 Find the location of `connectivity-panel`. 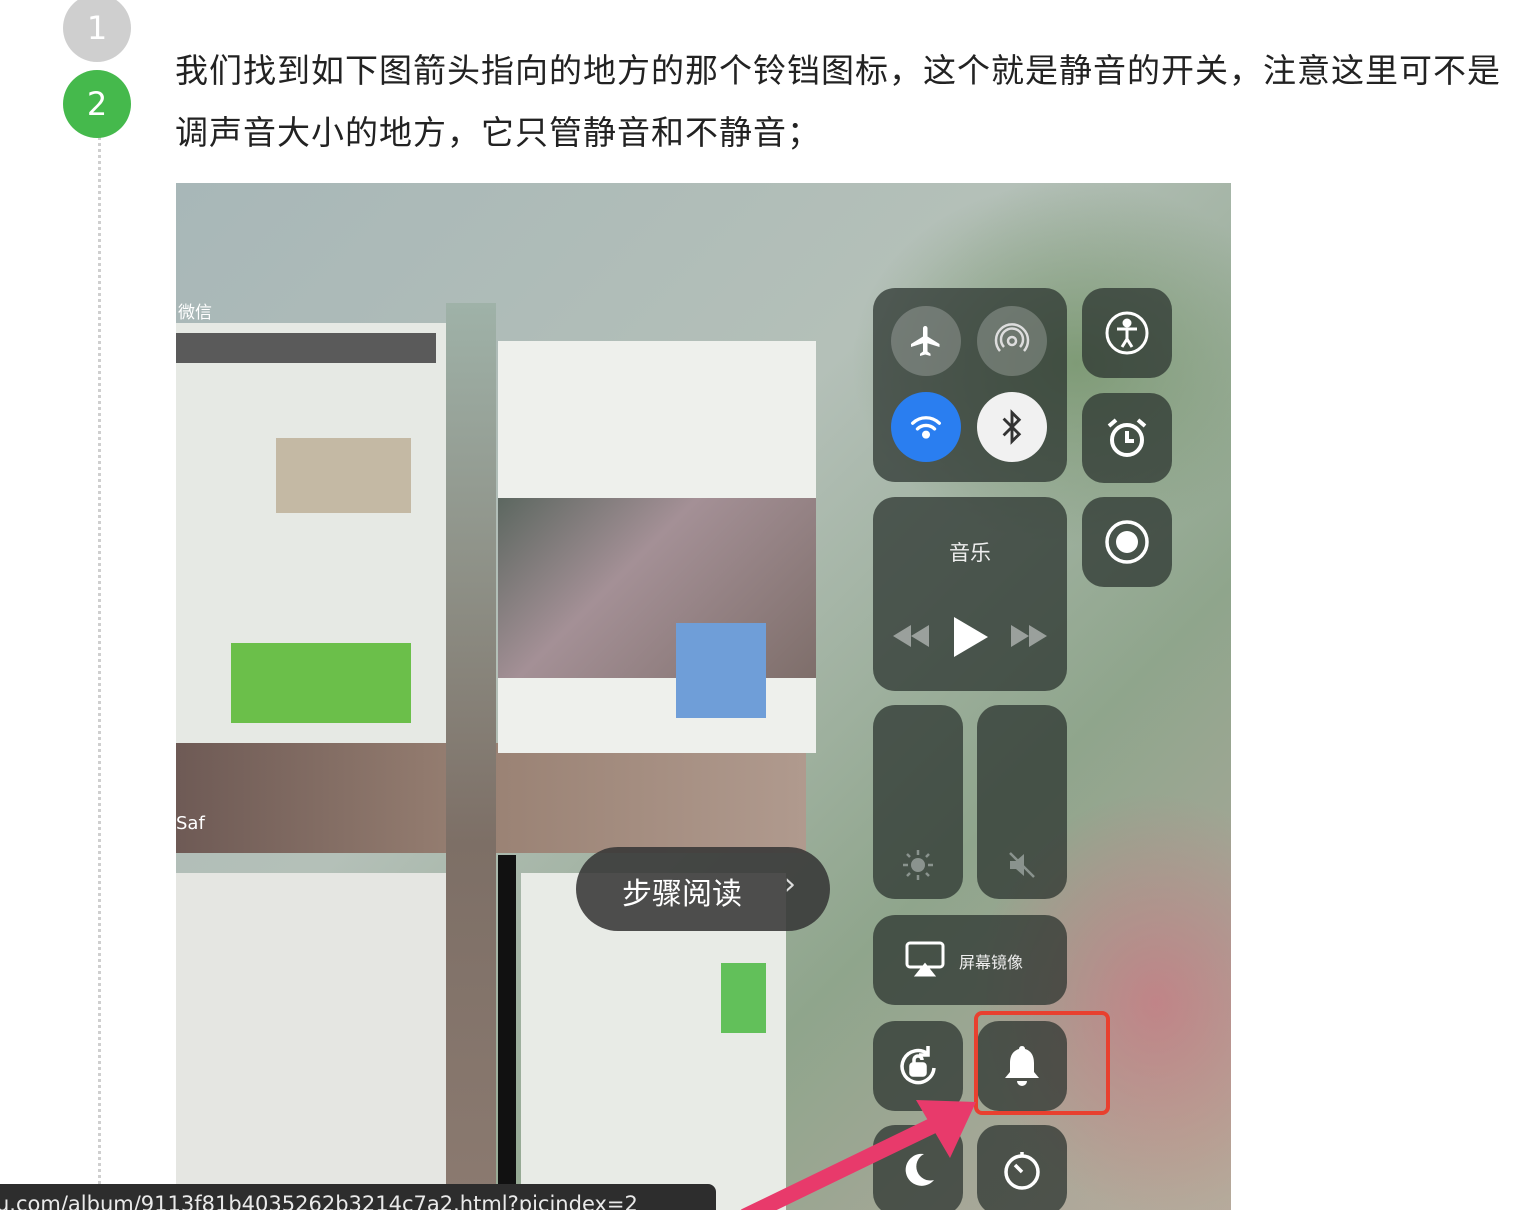

connectivity-panel is located at coordinates (970, 385).